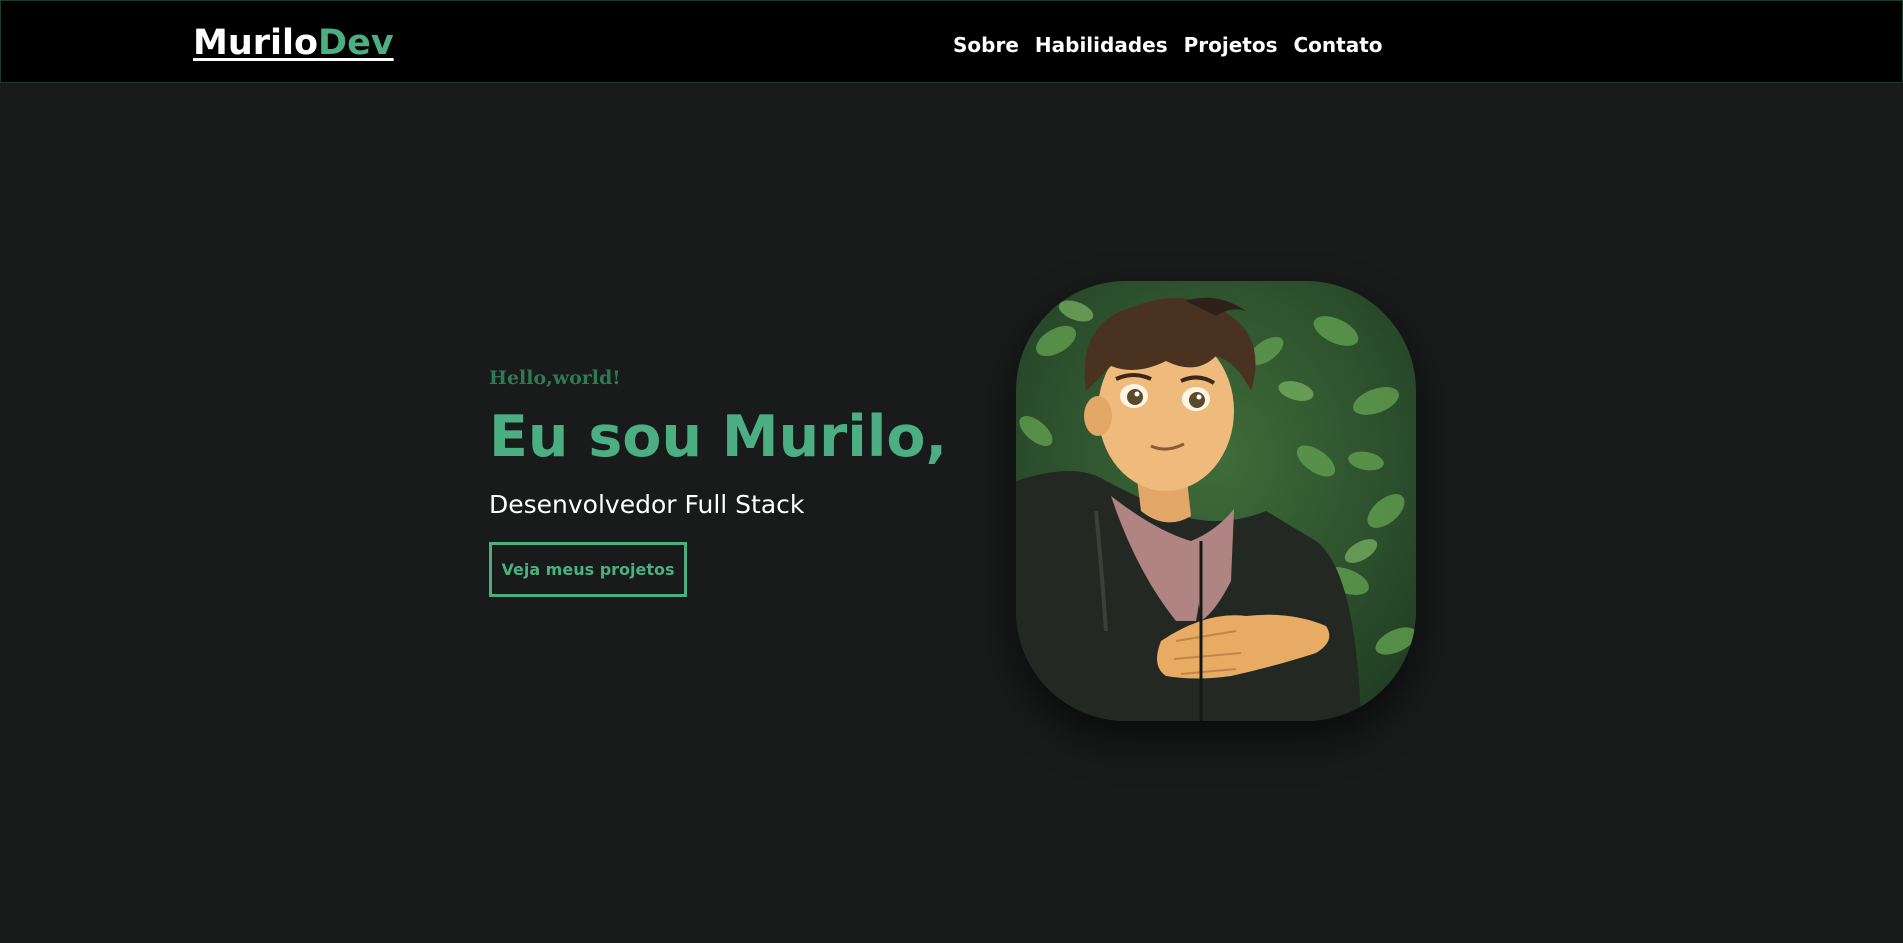 This screenshot has width=1903, height=943. What do you see at coordinates (647, 504) in the screenshot?
I see `hero-subtitle: Desenvolvedor Full Stack` at bounding box center [647, 504].